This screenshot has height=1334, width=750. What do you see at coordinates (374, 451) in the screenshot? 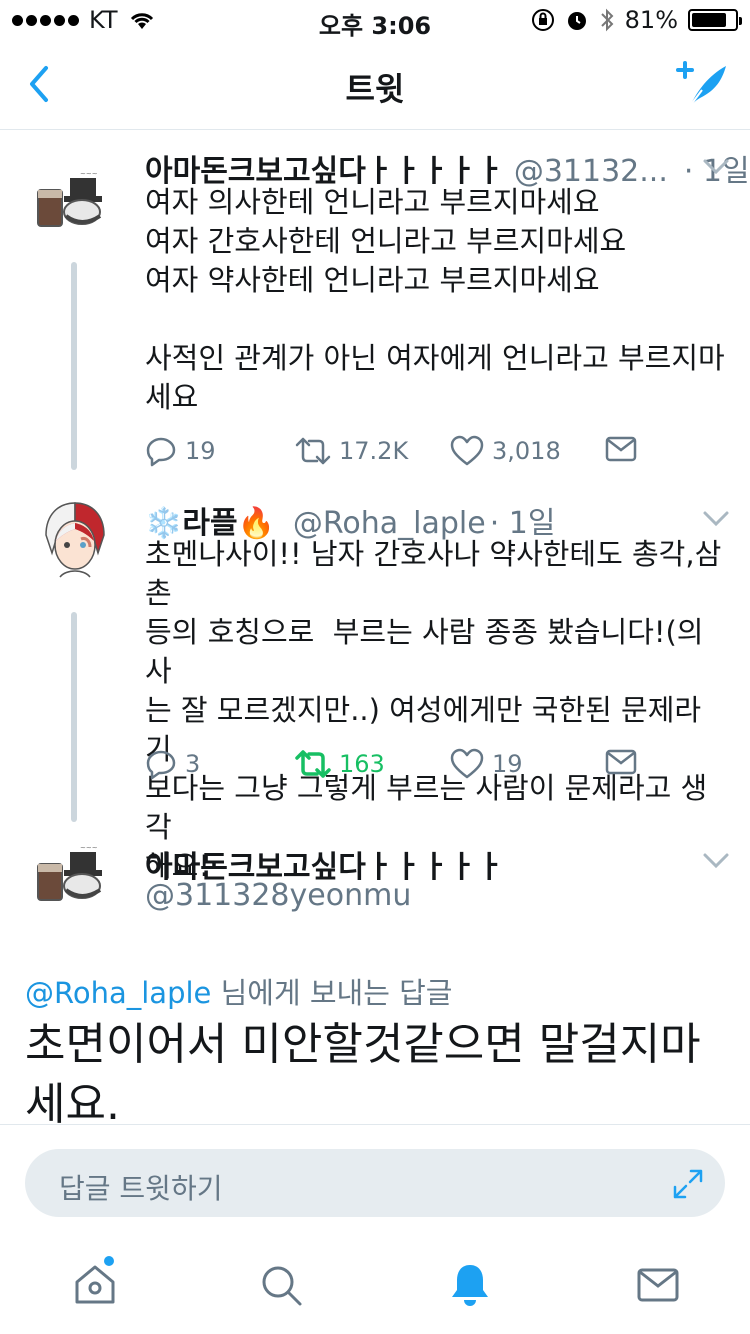
I see `retweet-count: 17.2K` at bounding box center [374, 451].